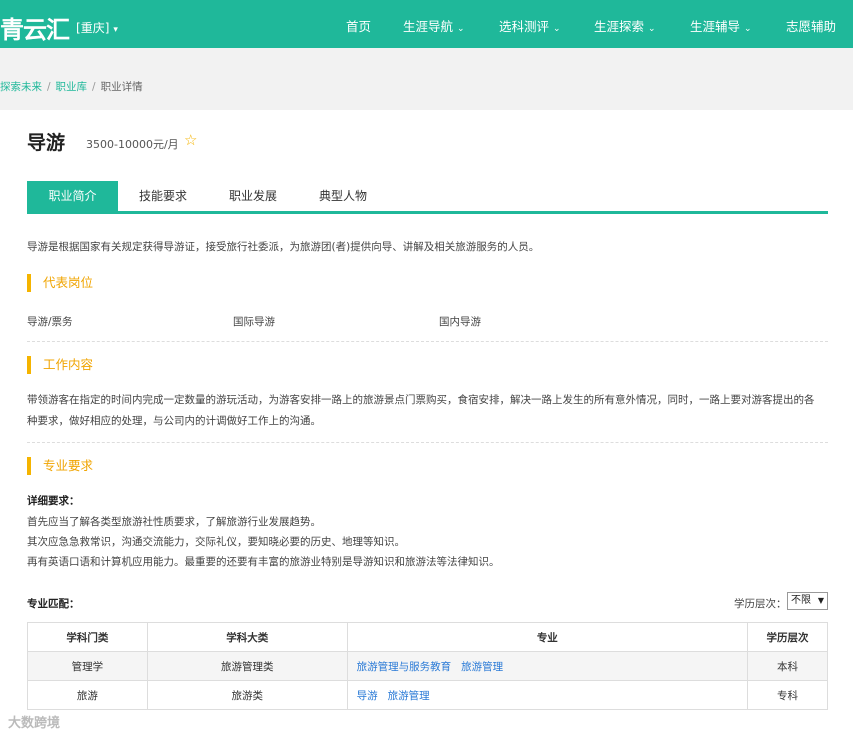 The height and width of the screenshot is (740, 853). Describe the element at coordinates (254, 322) in the screenshot. I see `position-item: 国际导游` at that location.